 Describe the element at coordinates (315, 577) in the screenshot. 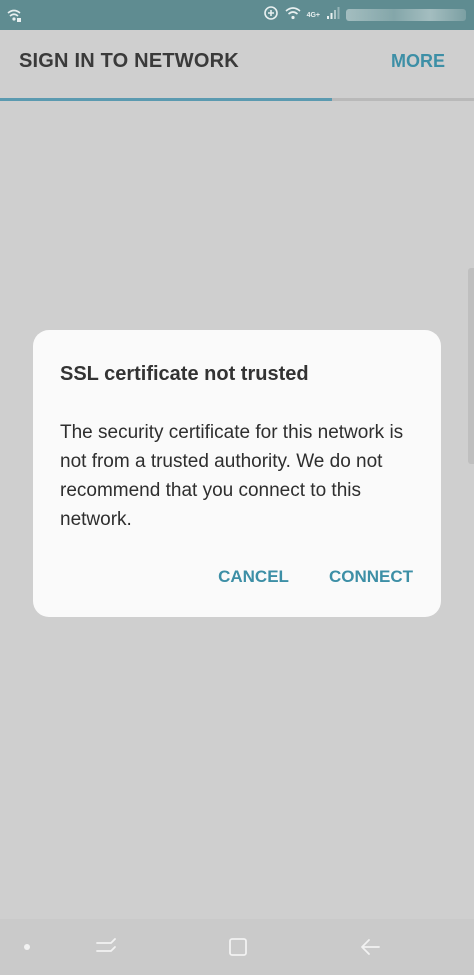

I see `dialog-actions: CANCEL CONNECT` at that location.